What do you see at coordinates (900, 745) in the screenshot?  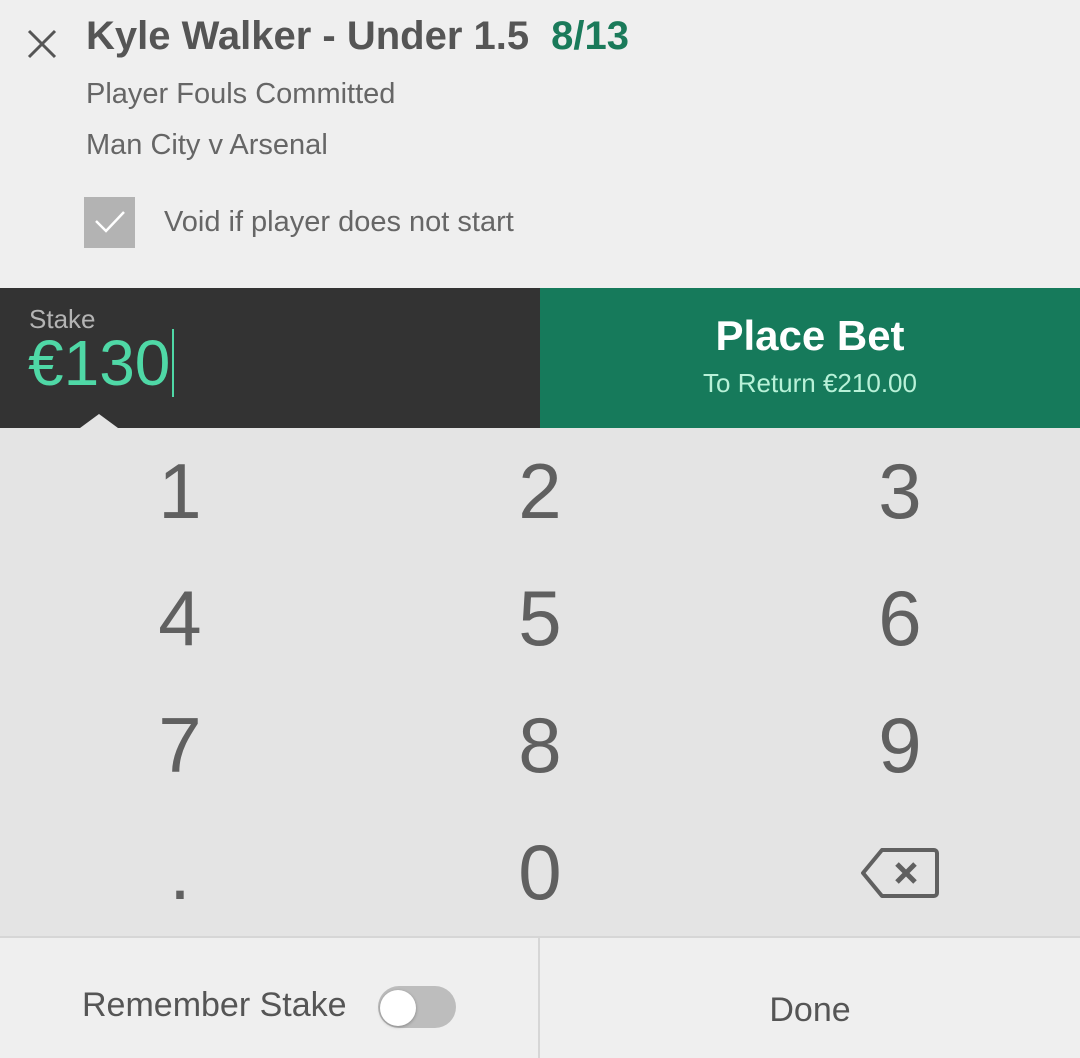 I see `key-9: 9` at bounding box center [900, 745].